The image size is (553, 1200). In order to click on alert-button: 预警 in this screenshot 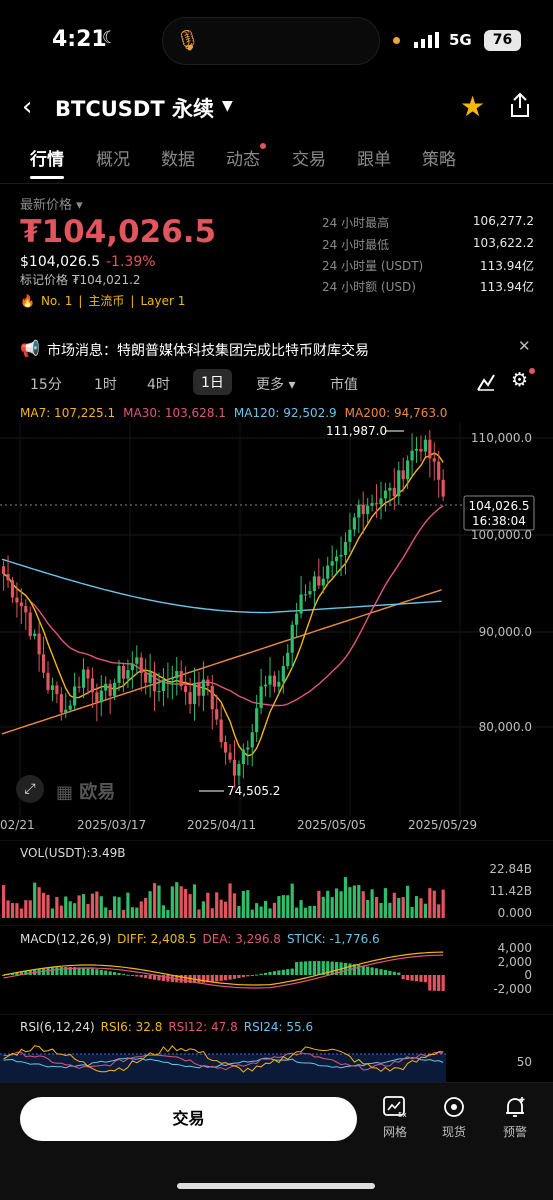, I will do `click(515, 1117)`.